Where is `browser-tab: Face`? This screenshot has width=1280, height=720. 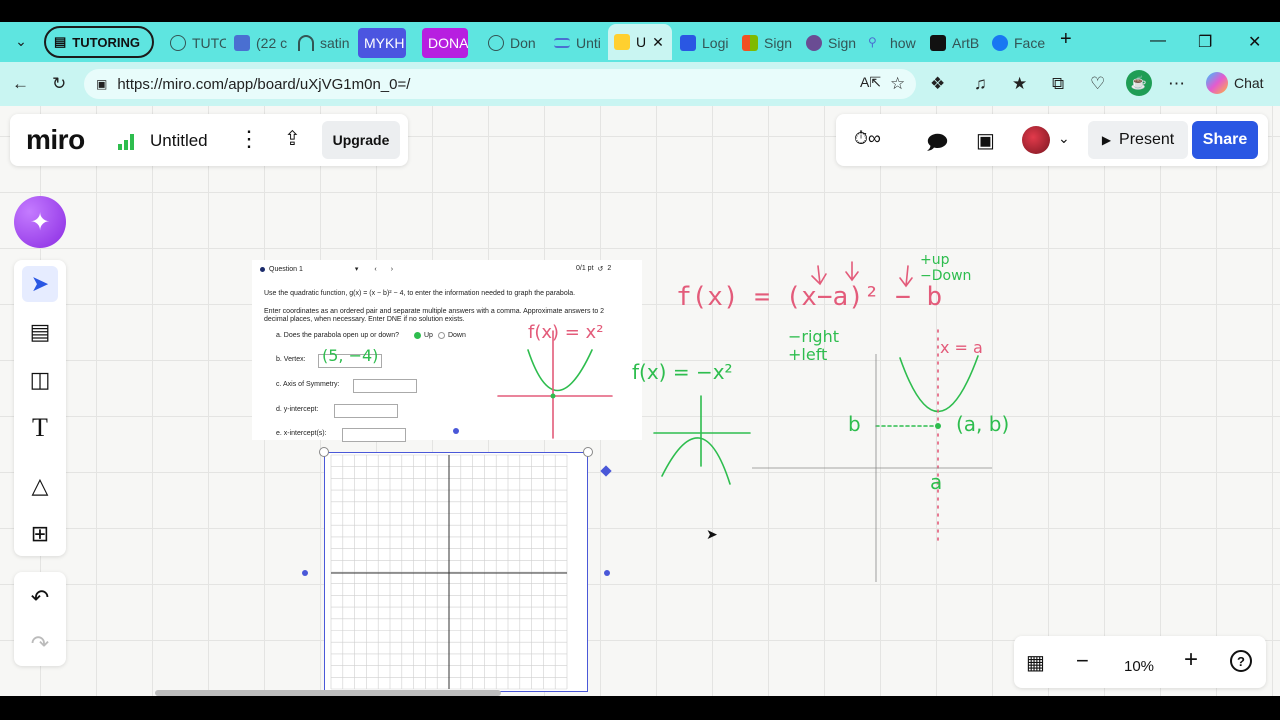
browser-tab: Face is located at coordinates (1017, 43).